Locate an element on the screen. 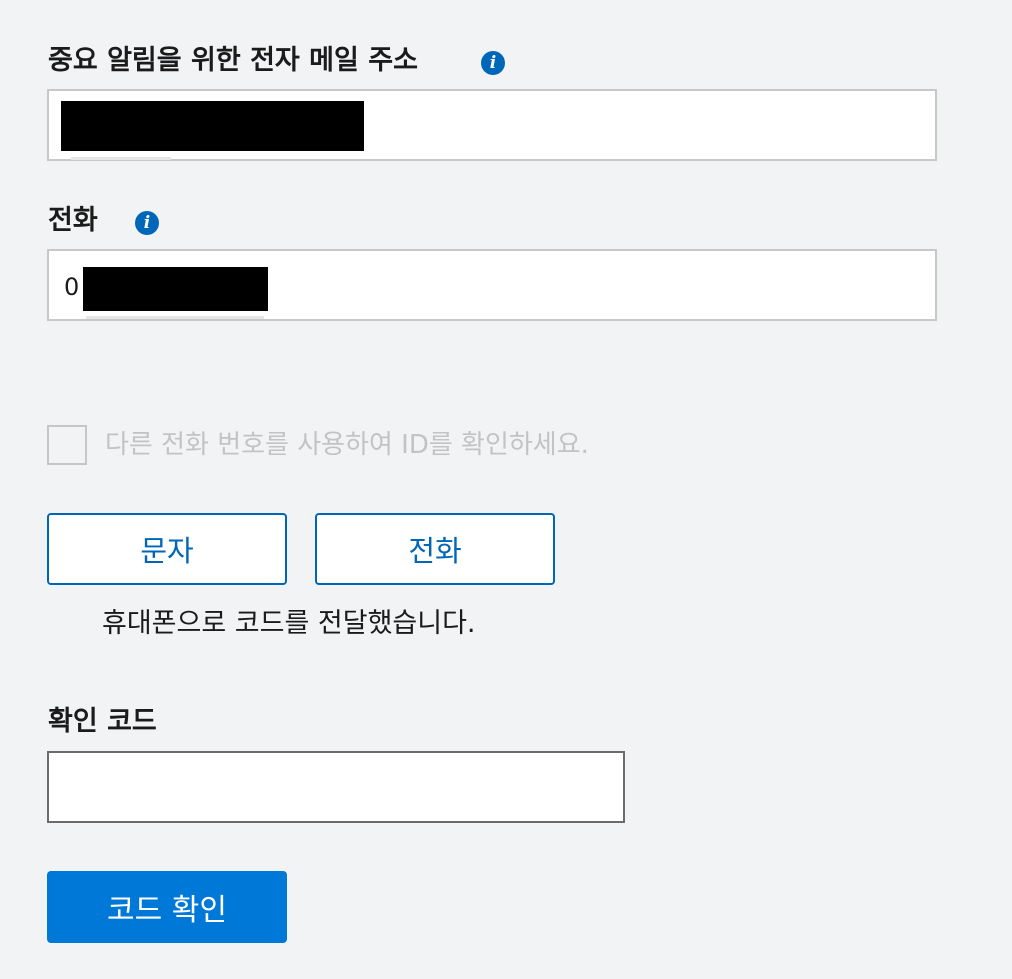  phone-label: 전화 is located at coordinates (73, 220).